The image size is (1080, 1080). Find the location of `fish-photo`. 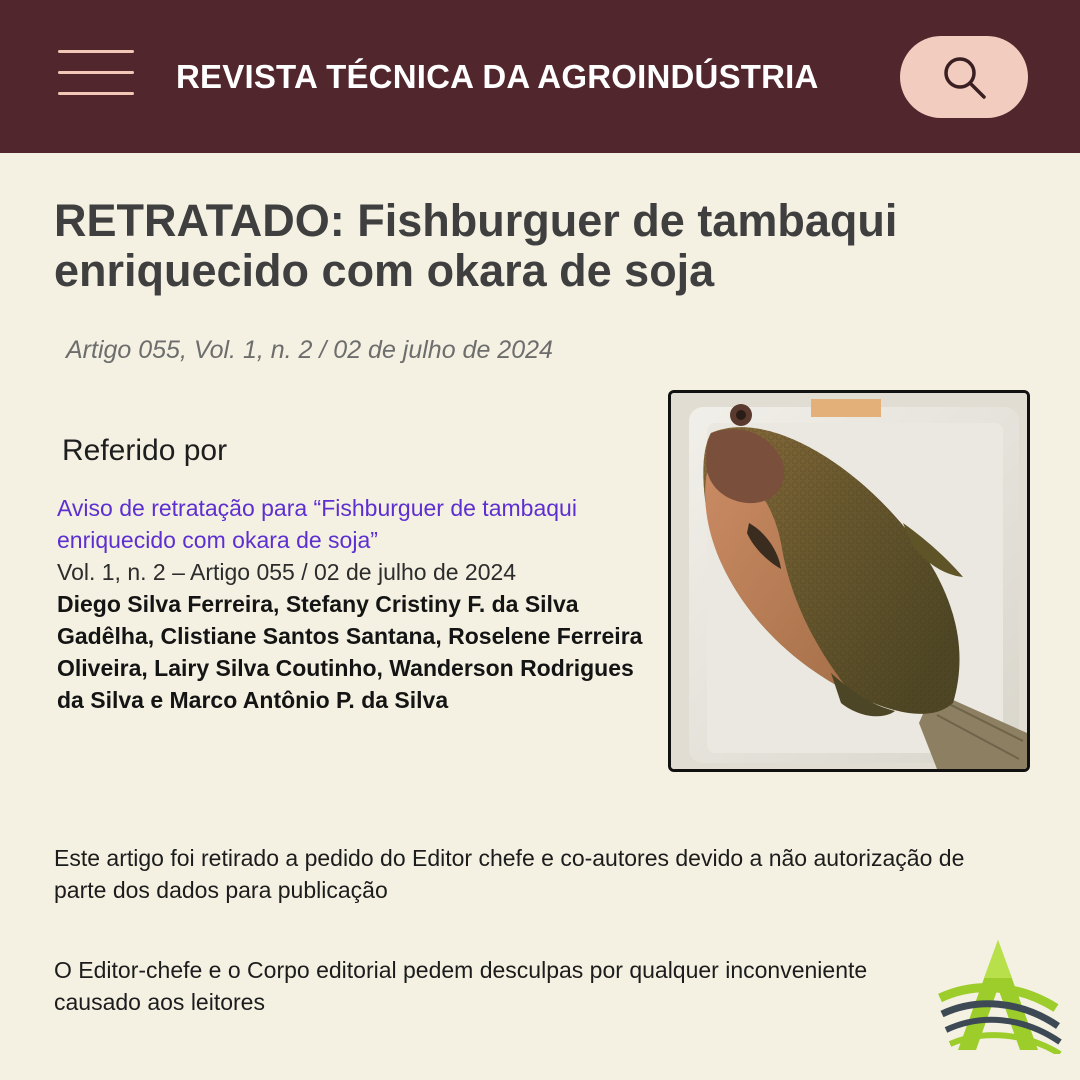

fish-photo is located at coordinates (849, 581).